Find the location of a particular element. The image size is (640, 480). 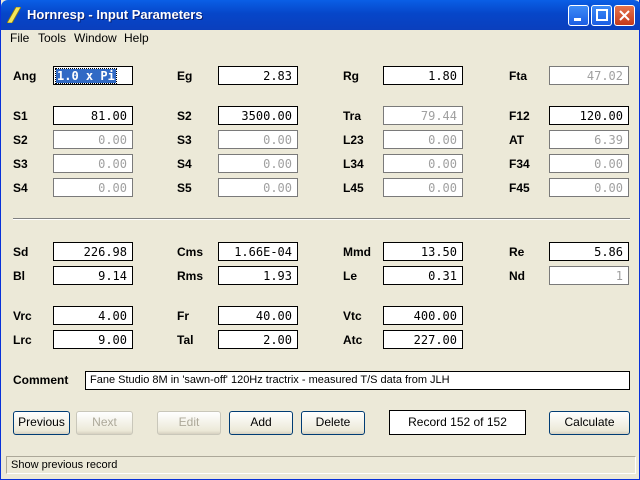

label-lrc: Lrc is located at coordinates (22, 340).